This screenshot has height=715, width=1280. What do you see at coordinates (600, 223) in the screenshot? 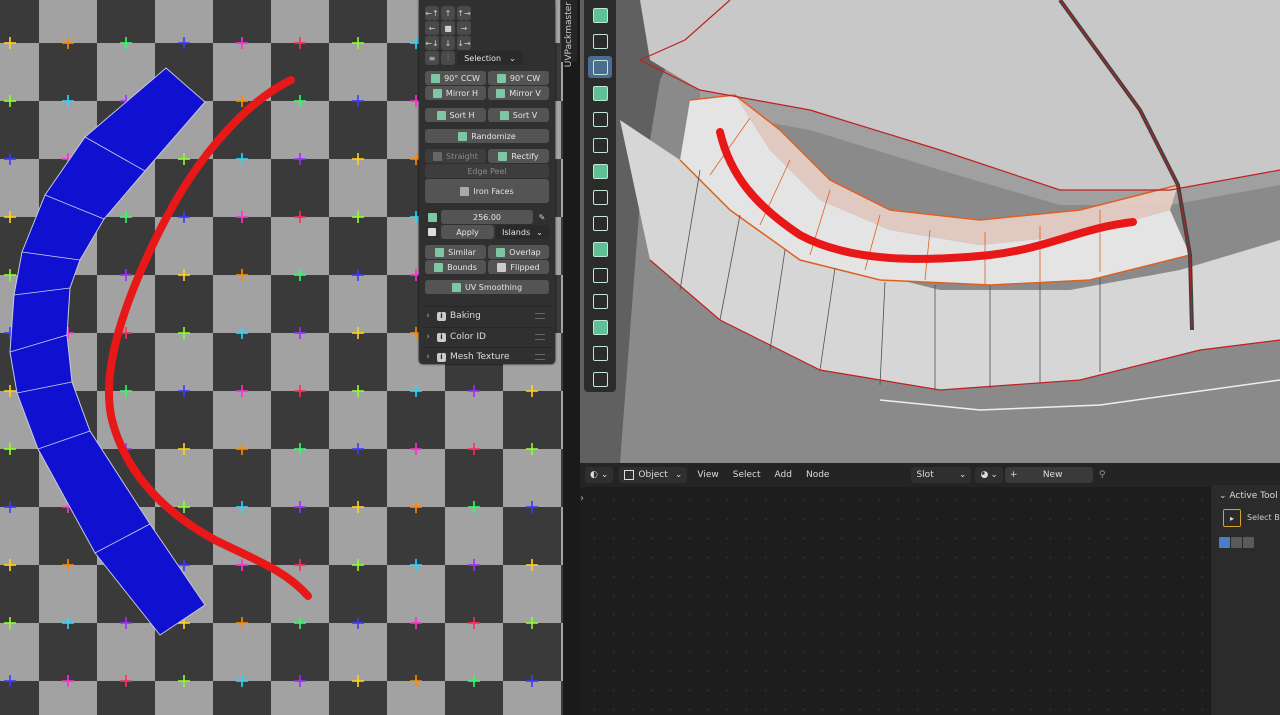
I see `poly-build-icon` at bounding box center [600, 223].